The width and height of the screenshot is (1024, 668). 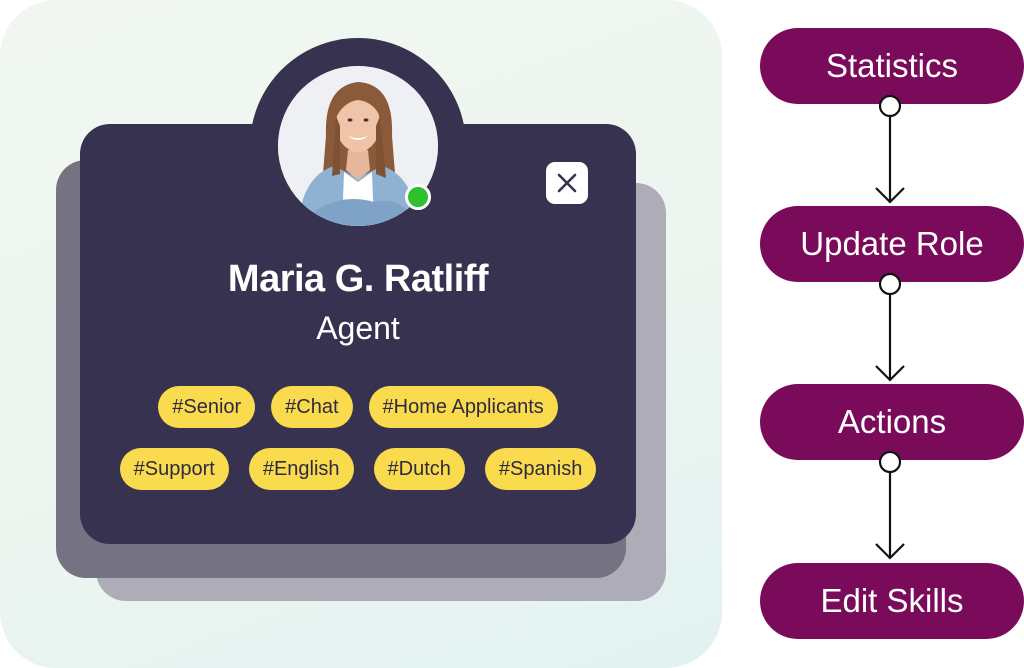 What do you see at coordinates (419, 469) in the screenshot?
I see `tag-dutch: #Dutch` at bounding box center [419, 469].